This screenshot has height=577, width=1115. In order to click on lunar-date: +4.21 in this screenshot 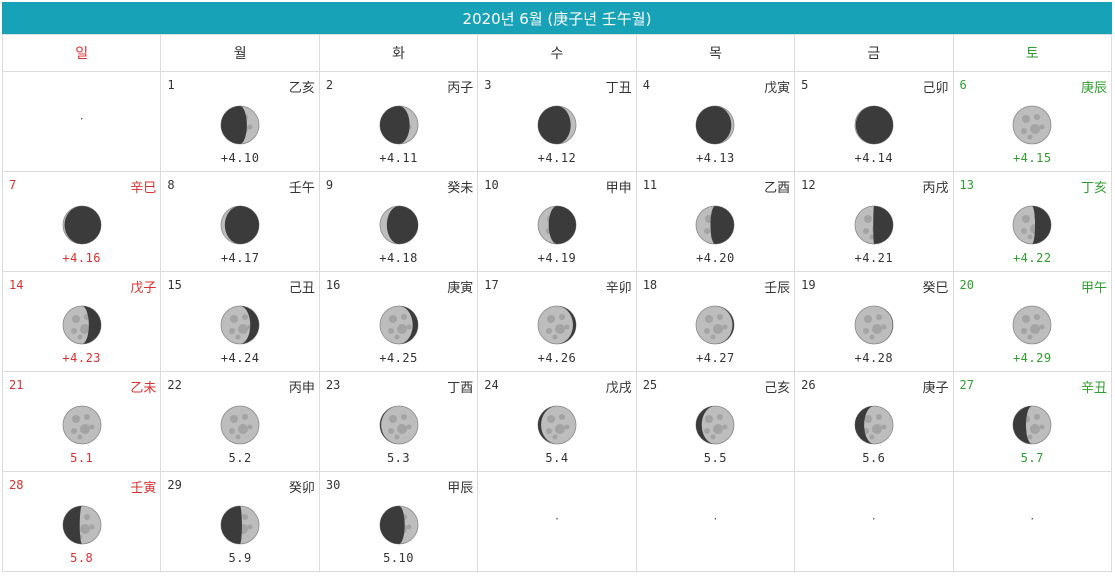, I will do `click(874, 258)`.